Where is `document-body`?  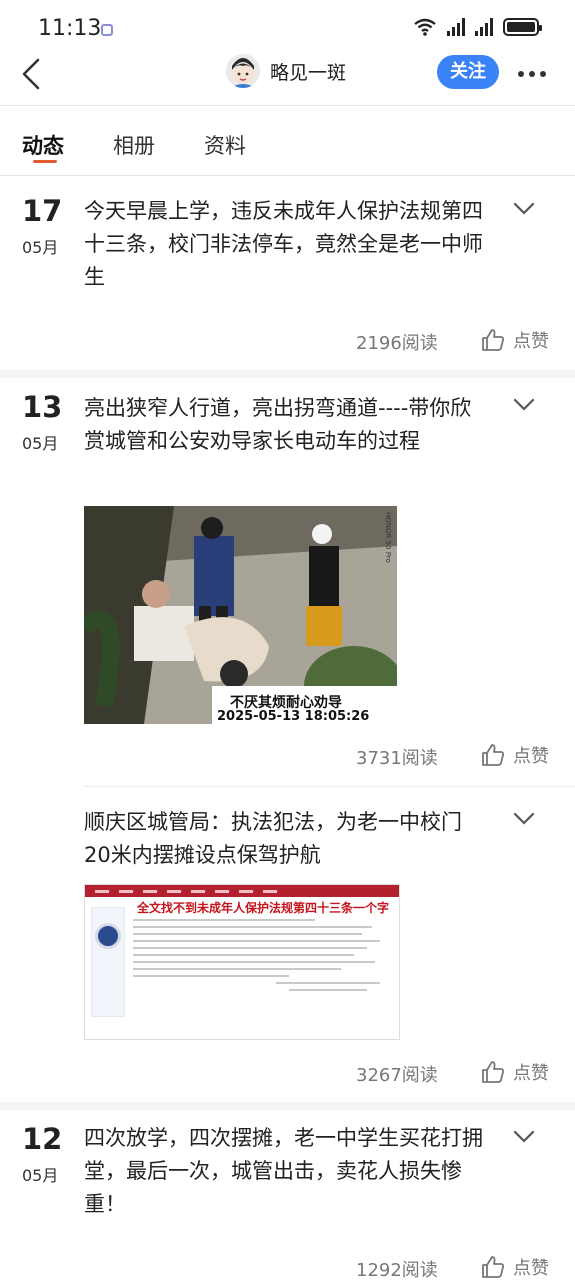
document-body is located at coordinates (263, 957).